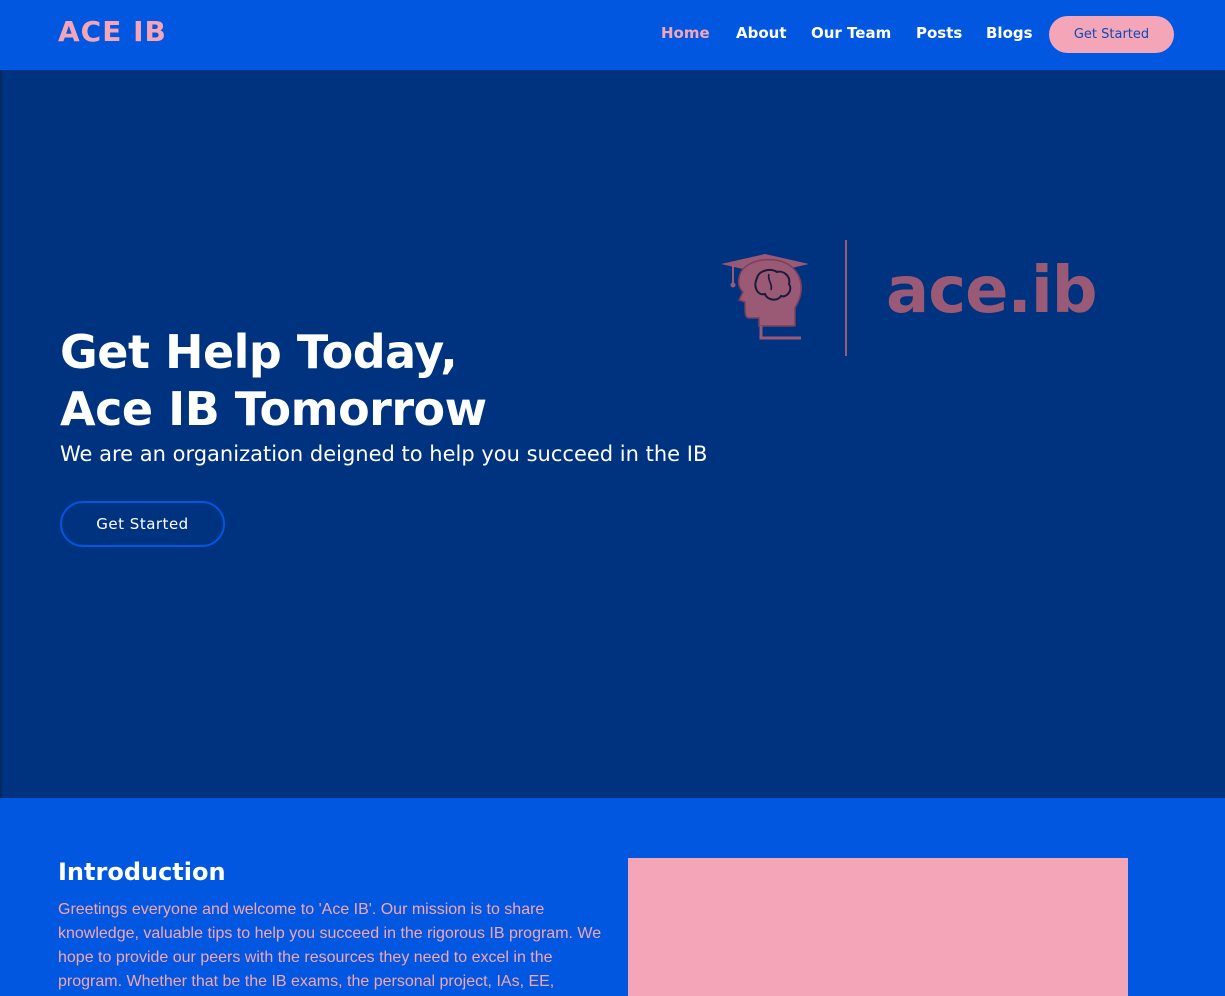 The image size is (1225, 996). What do you see at coordinates (273, 409) in the screenshot?
I see `hero-title-line-2: Ace IB Tomorrow` at bounding box center [273, 409].